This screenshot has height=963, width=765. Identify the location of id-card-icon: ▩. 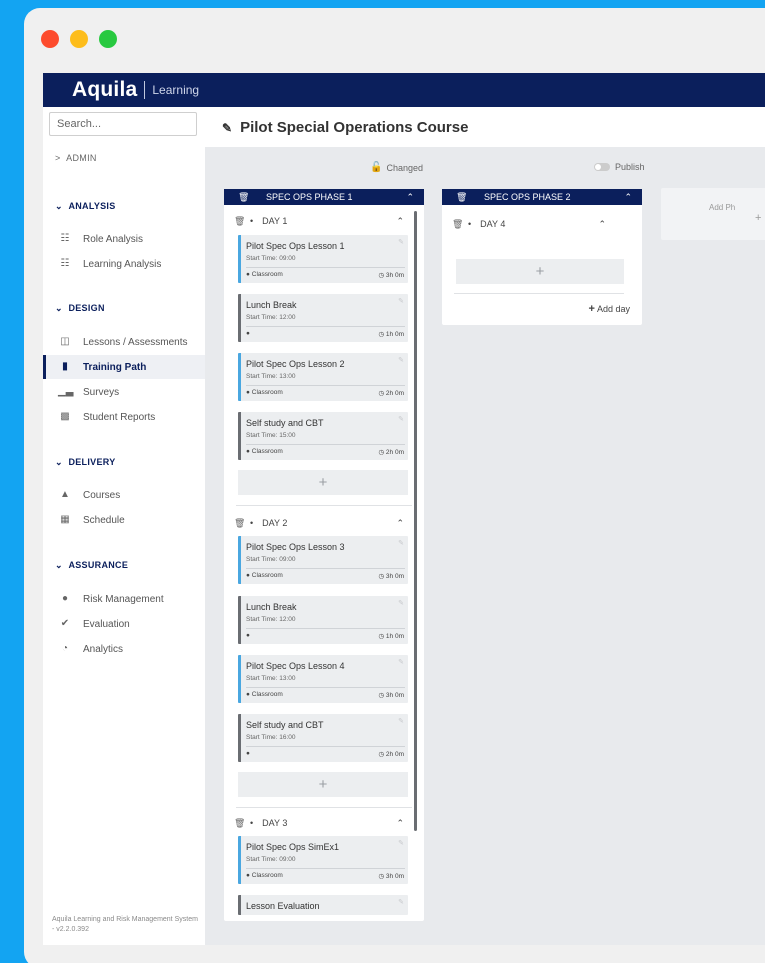
(65, 416).